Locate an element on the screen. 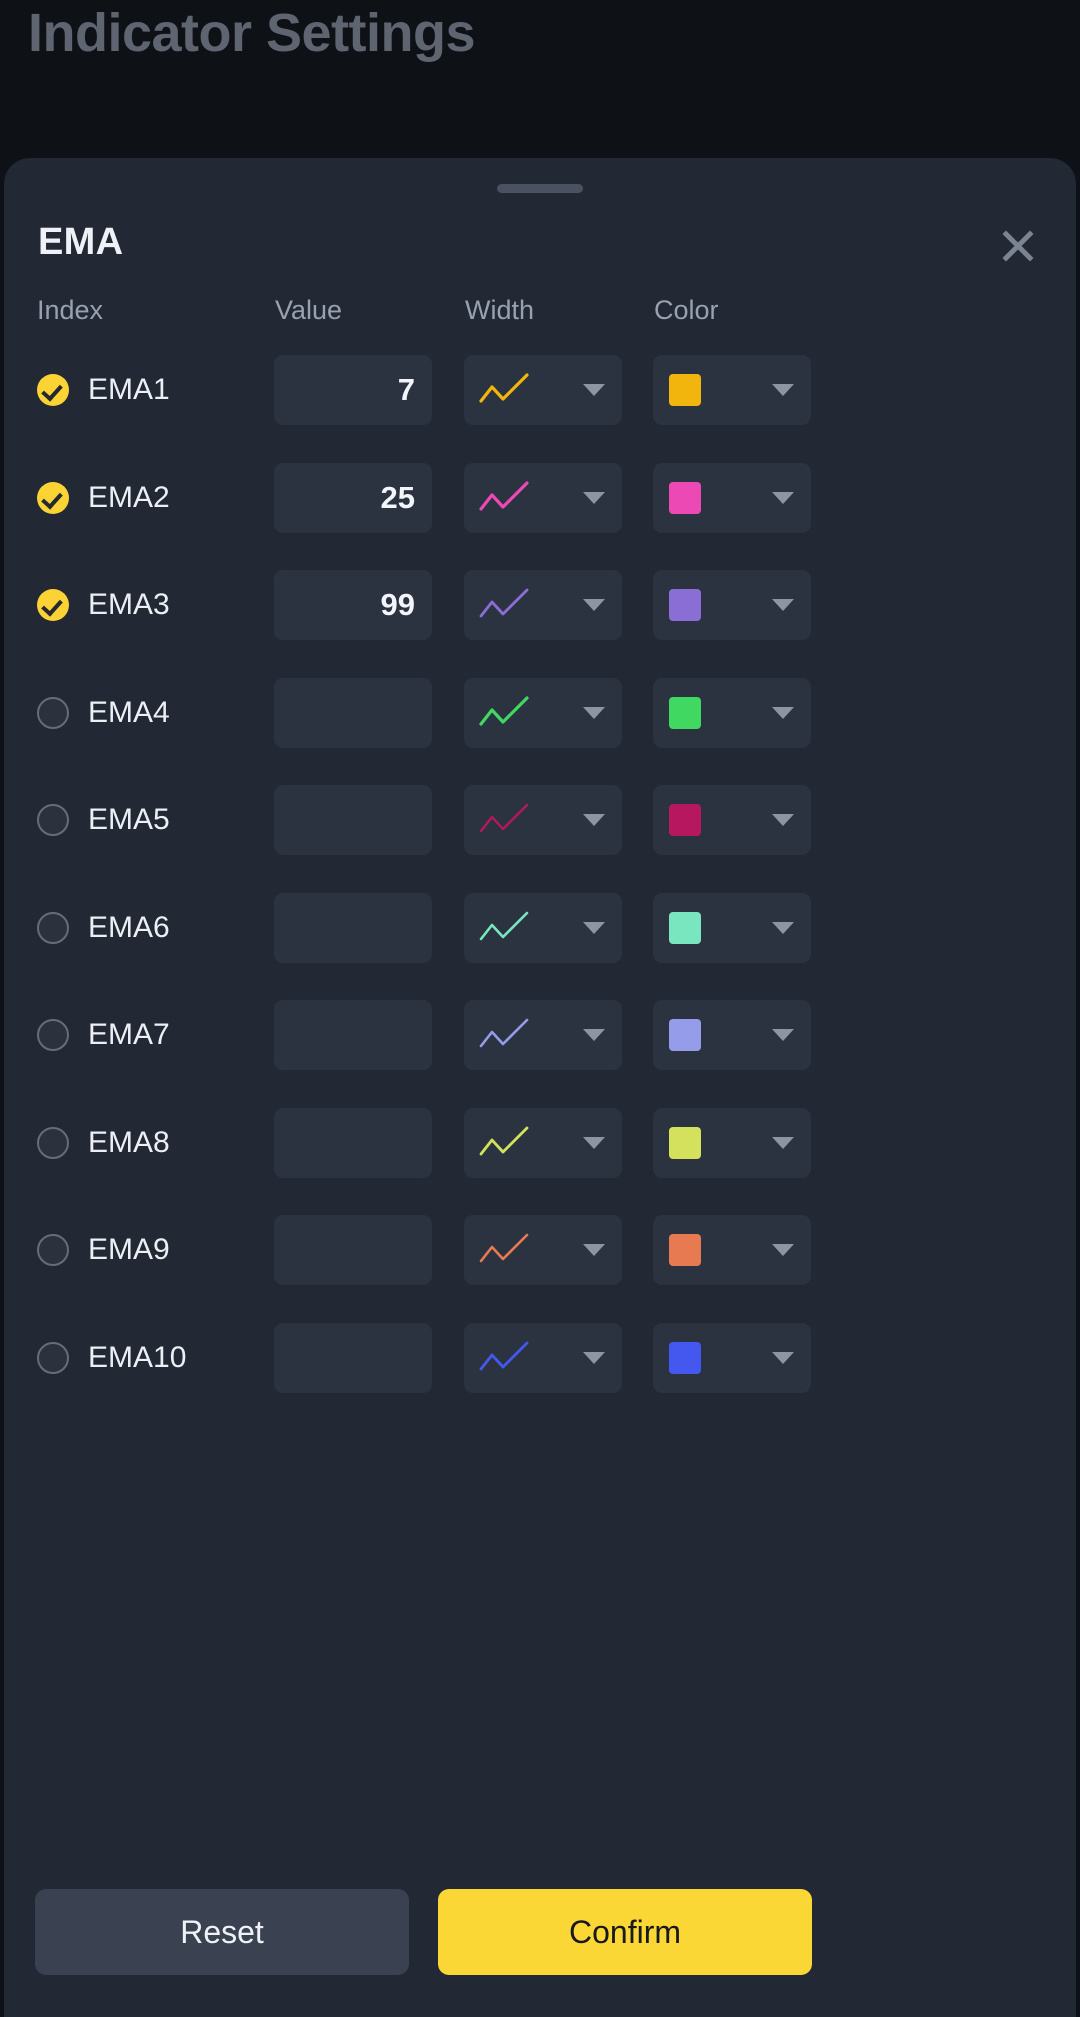 The width and height of the screenshot is (1080, 2017). index-label: EMA8 is located at coordinates (129, 1142).